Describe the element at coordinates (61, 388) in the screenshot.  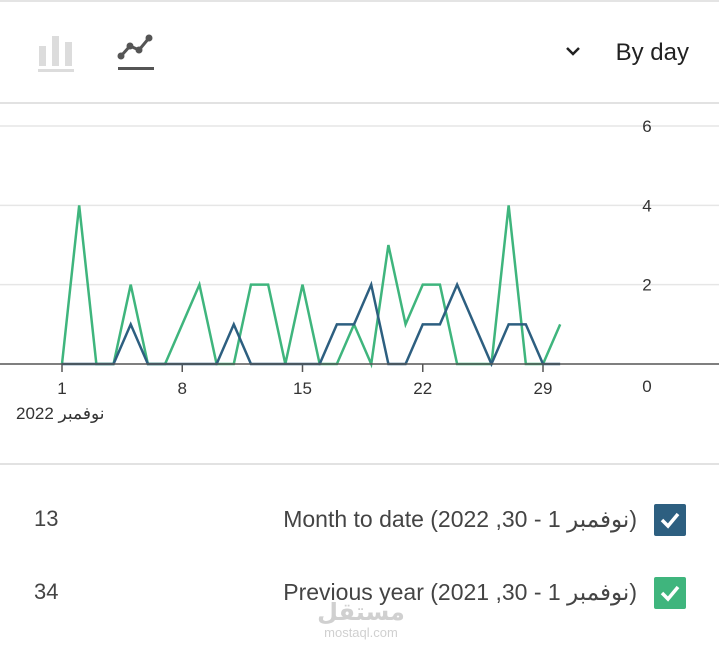
I see `x-tick-label: 1` at that location.